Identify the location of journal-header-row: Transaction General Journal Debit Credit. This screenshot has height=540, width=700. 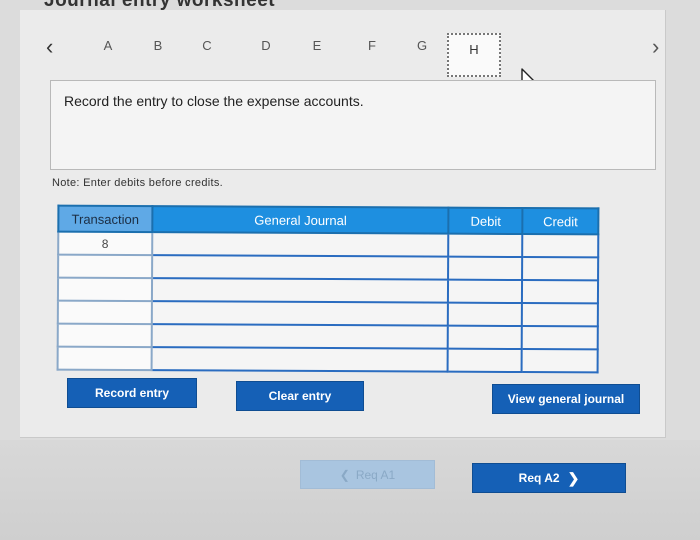
(328, 220).